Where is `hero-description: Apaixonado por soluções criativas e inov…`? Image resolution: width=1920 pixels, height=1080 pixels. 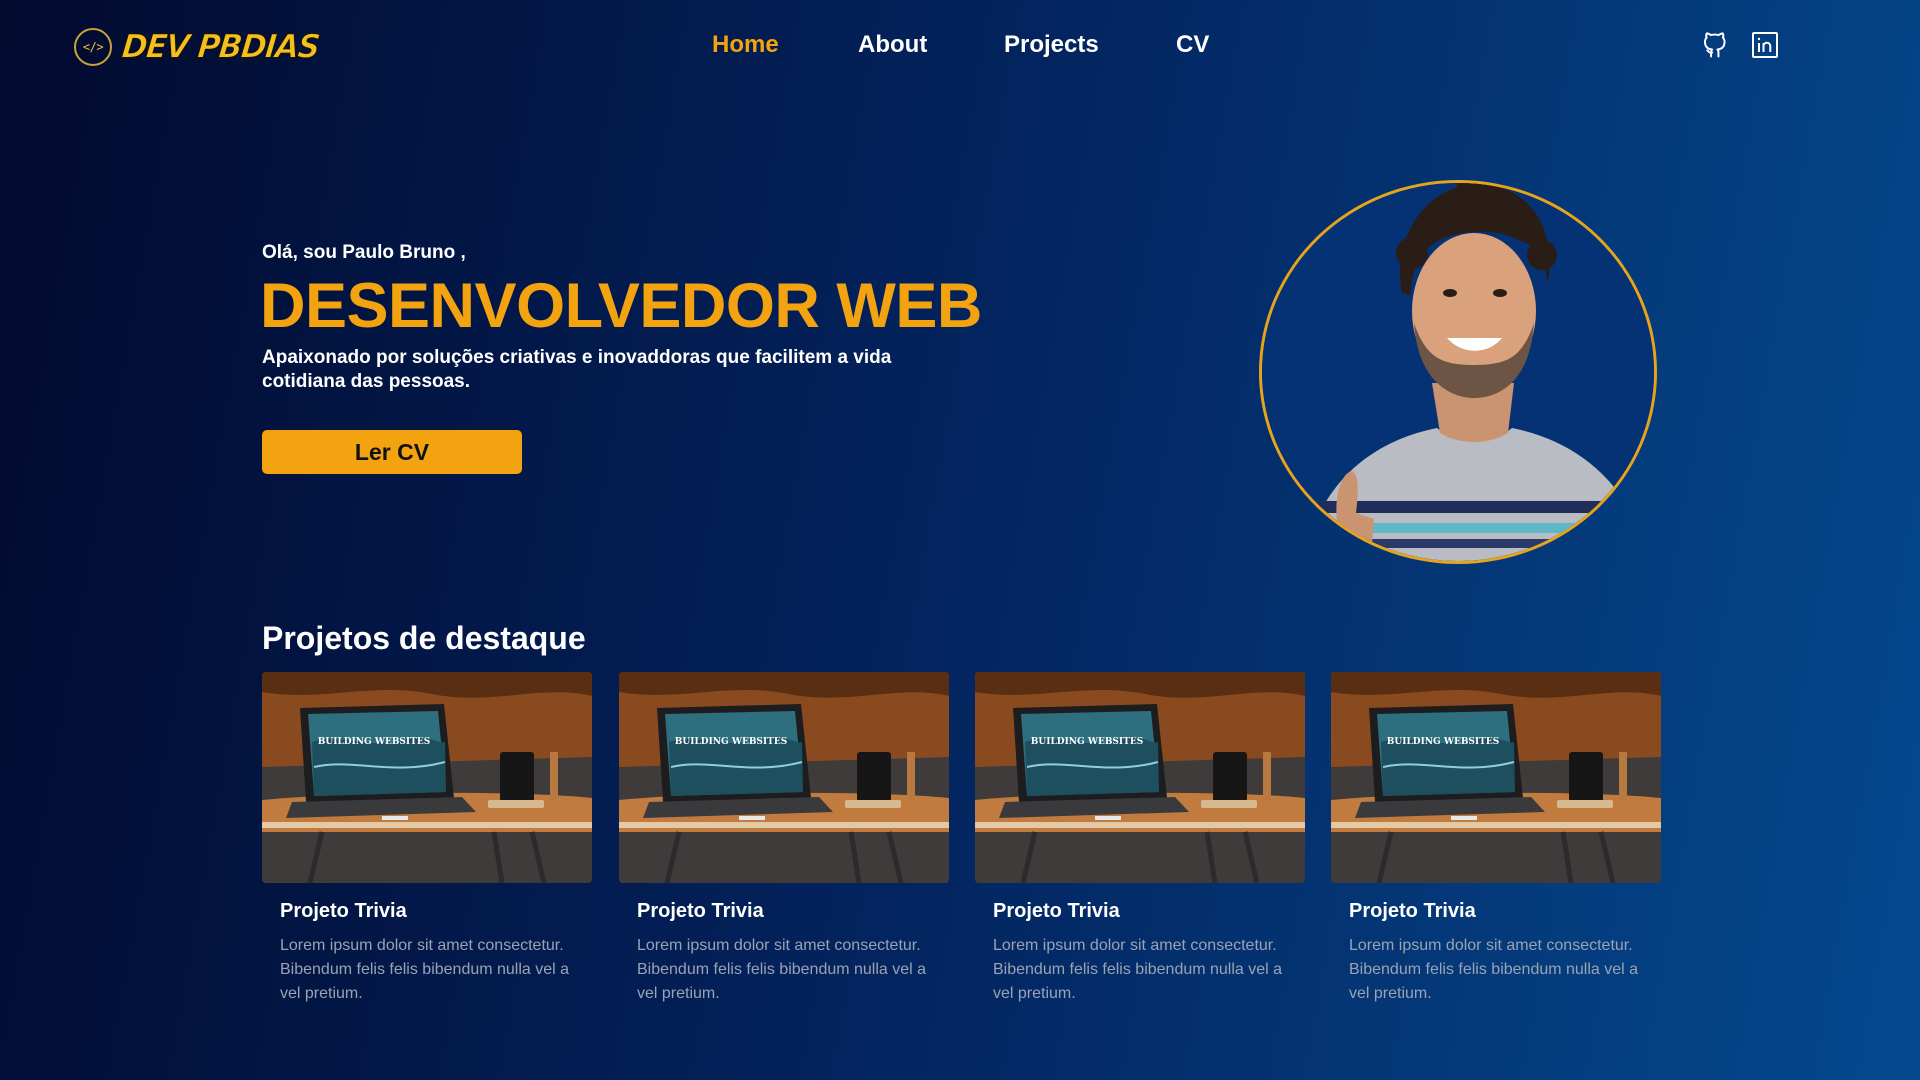
hero-description: Apaixonado por soluções criativas e inov… is located at coordinates (577, 369).